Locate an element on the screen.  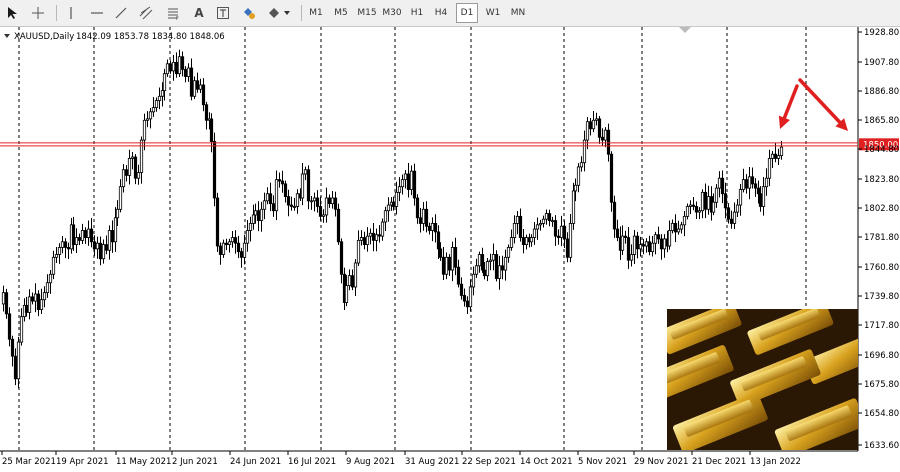
timeframe-m1: M1 is located at coordinates (316, 13).